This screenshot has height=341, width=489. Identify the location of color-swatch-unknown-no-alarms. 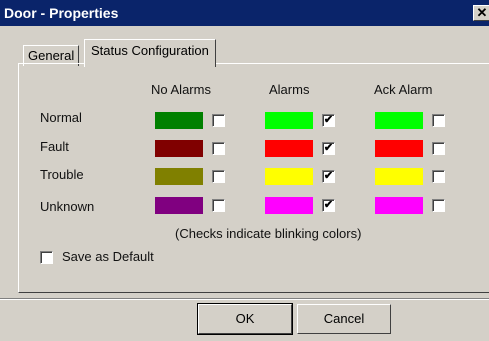
(179, 205).